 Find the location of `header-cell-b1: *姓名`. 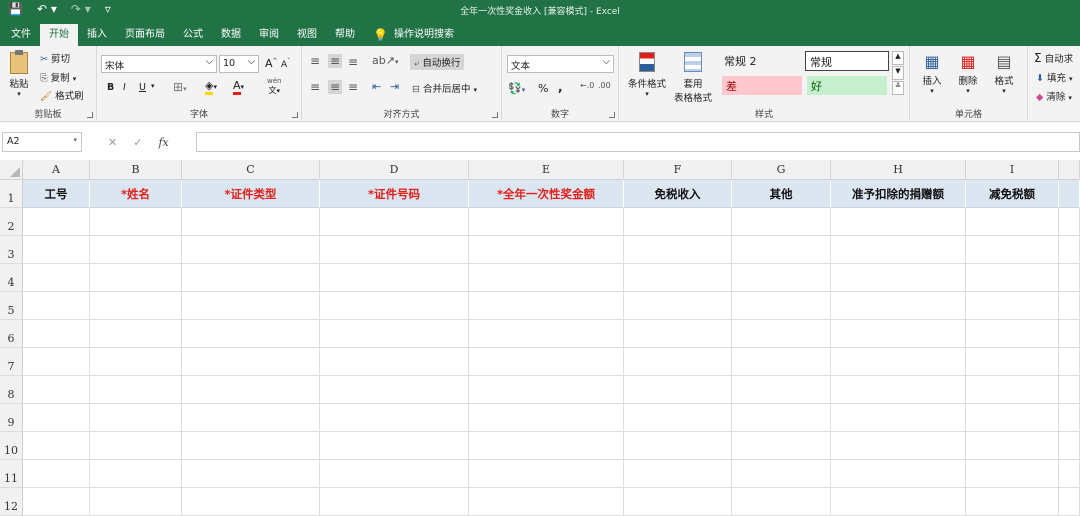

header-cell-b1: *姓名 is located at coordinates (136, 194).